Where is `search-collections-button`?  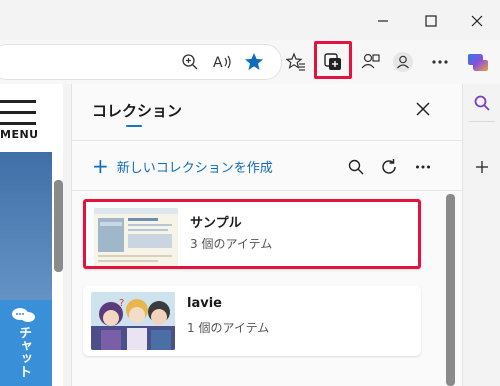 search-collections-button is located at coordinates (356, 167).